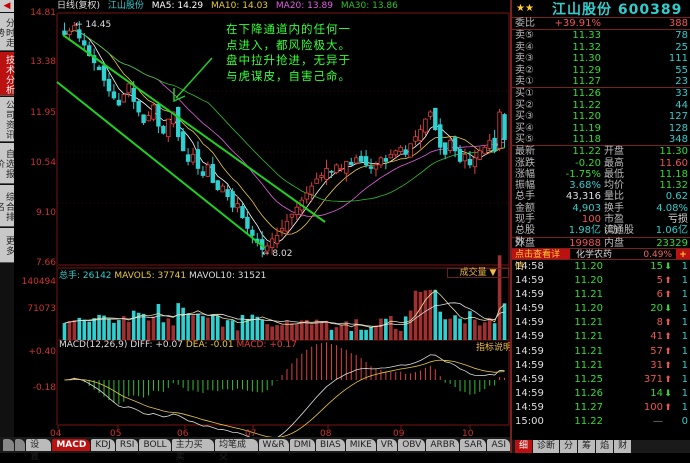 The image size is (690, 463). What do you see at coordinates (8, 445) in the screenshot?
I see `scroll-left-button` at bounding box center [8, 445].